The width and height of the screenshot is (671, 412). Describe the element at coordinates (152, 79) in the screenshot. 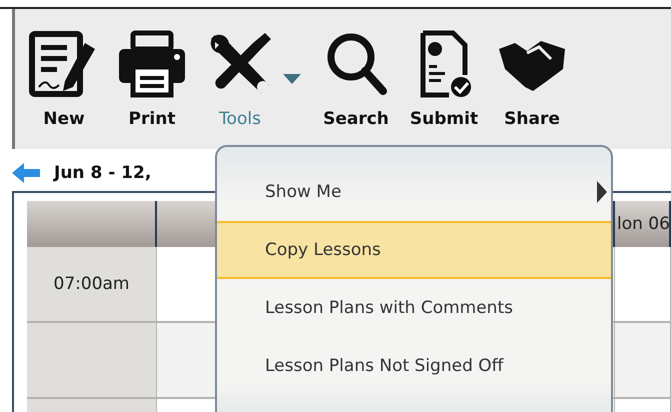

I see `toolbar-button: Print` at that location.